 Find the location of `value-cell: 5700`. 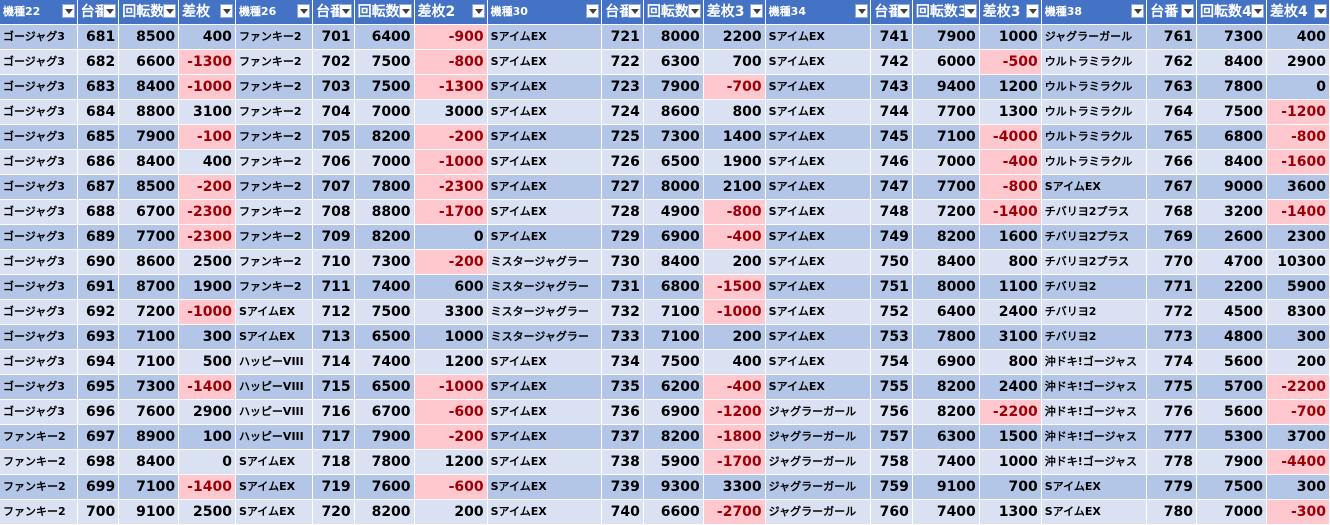

value-cell: 5700 is located at coordinates (1231, 387).